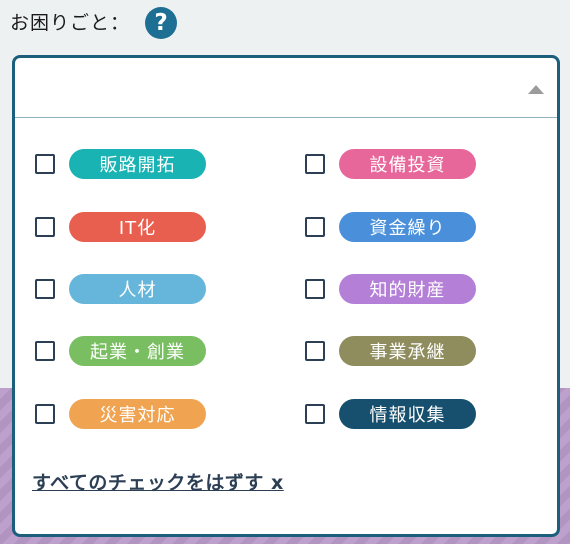 Image resolution: width=570 pixels, height=544 pixels. I want to click on option-item: 資金繰り, so click(390, 227).